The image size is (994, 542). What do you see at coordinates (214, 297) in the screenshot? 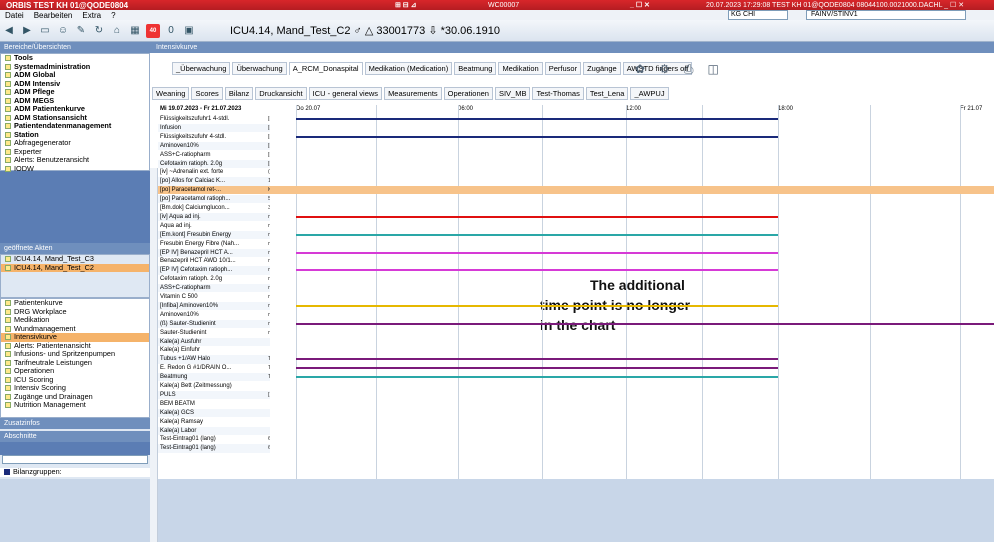
I see `row-label: Vitamin C 500ml/h` at bounding box center [214, 297].